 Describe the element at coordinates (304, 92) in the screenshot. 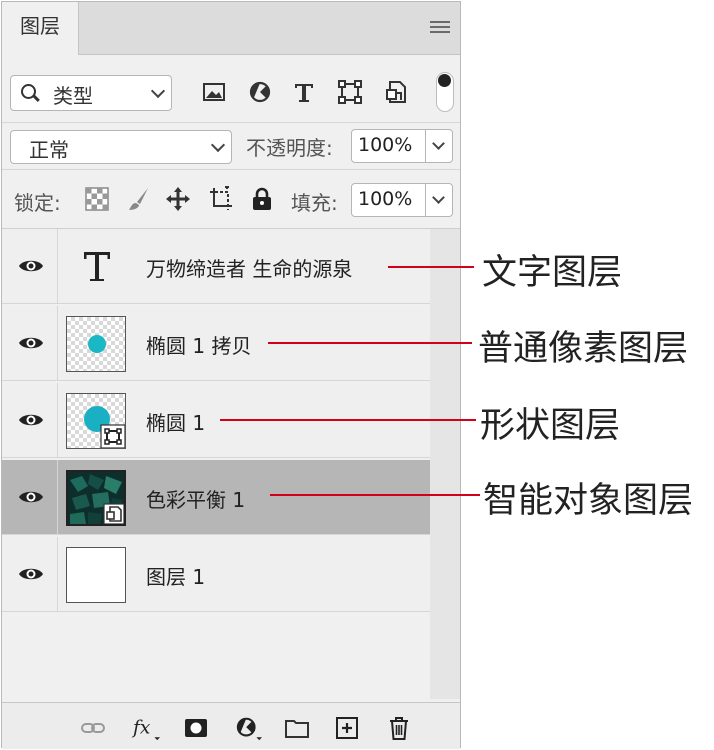

I see `type-filter-icon` at that location.